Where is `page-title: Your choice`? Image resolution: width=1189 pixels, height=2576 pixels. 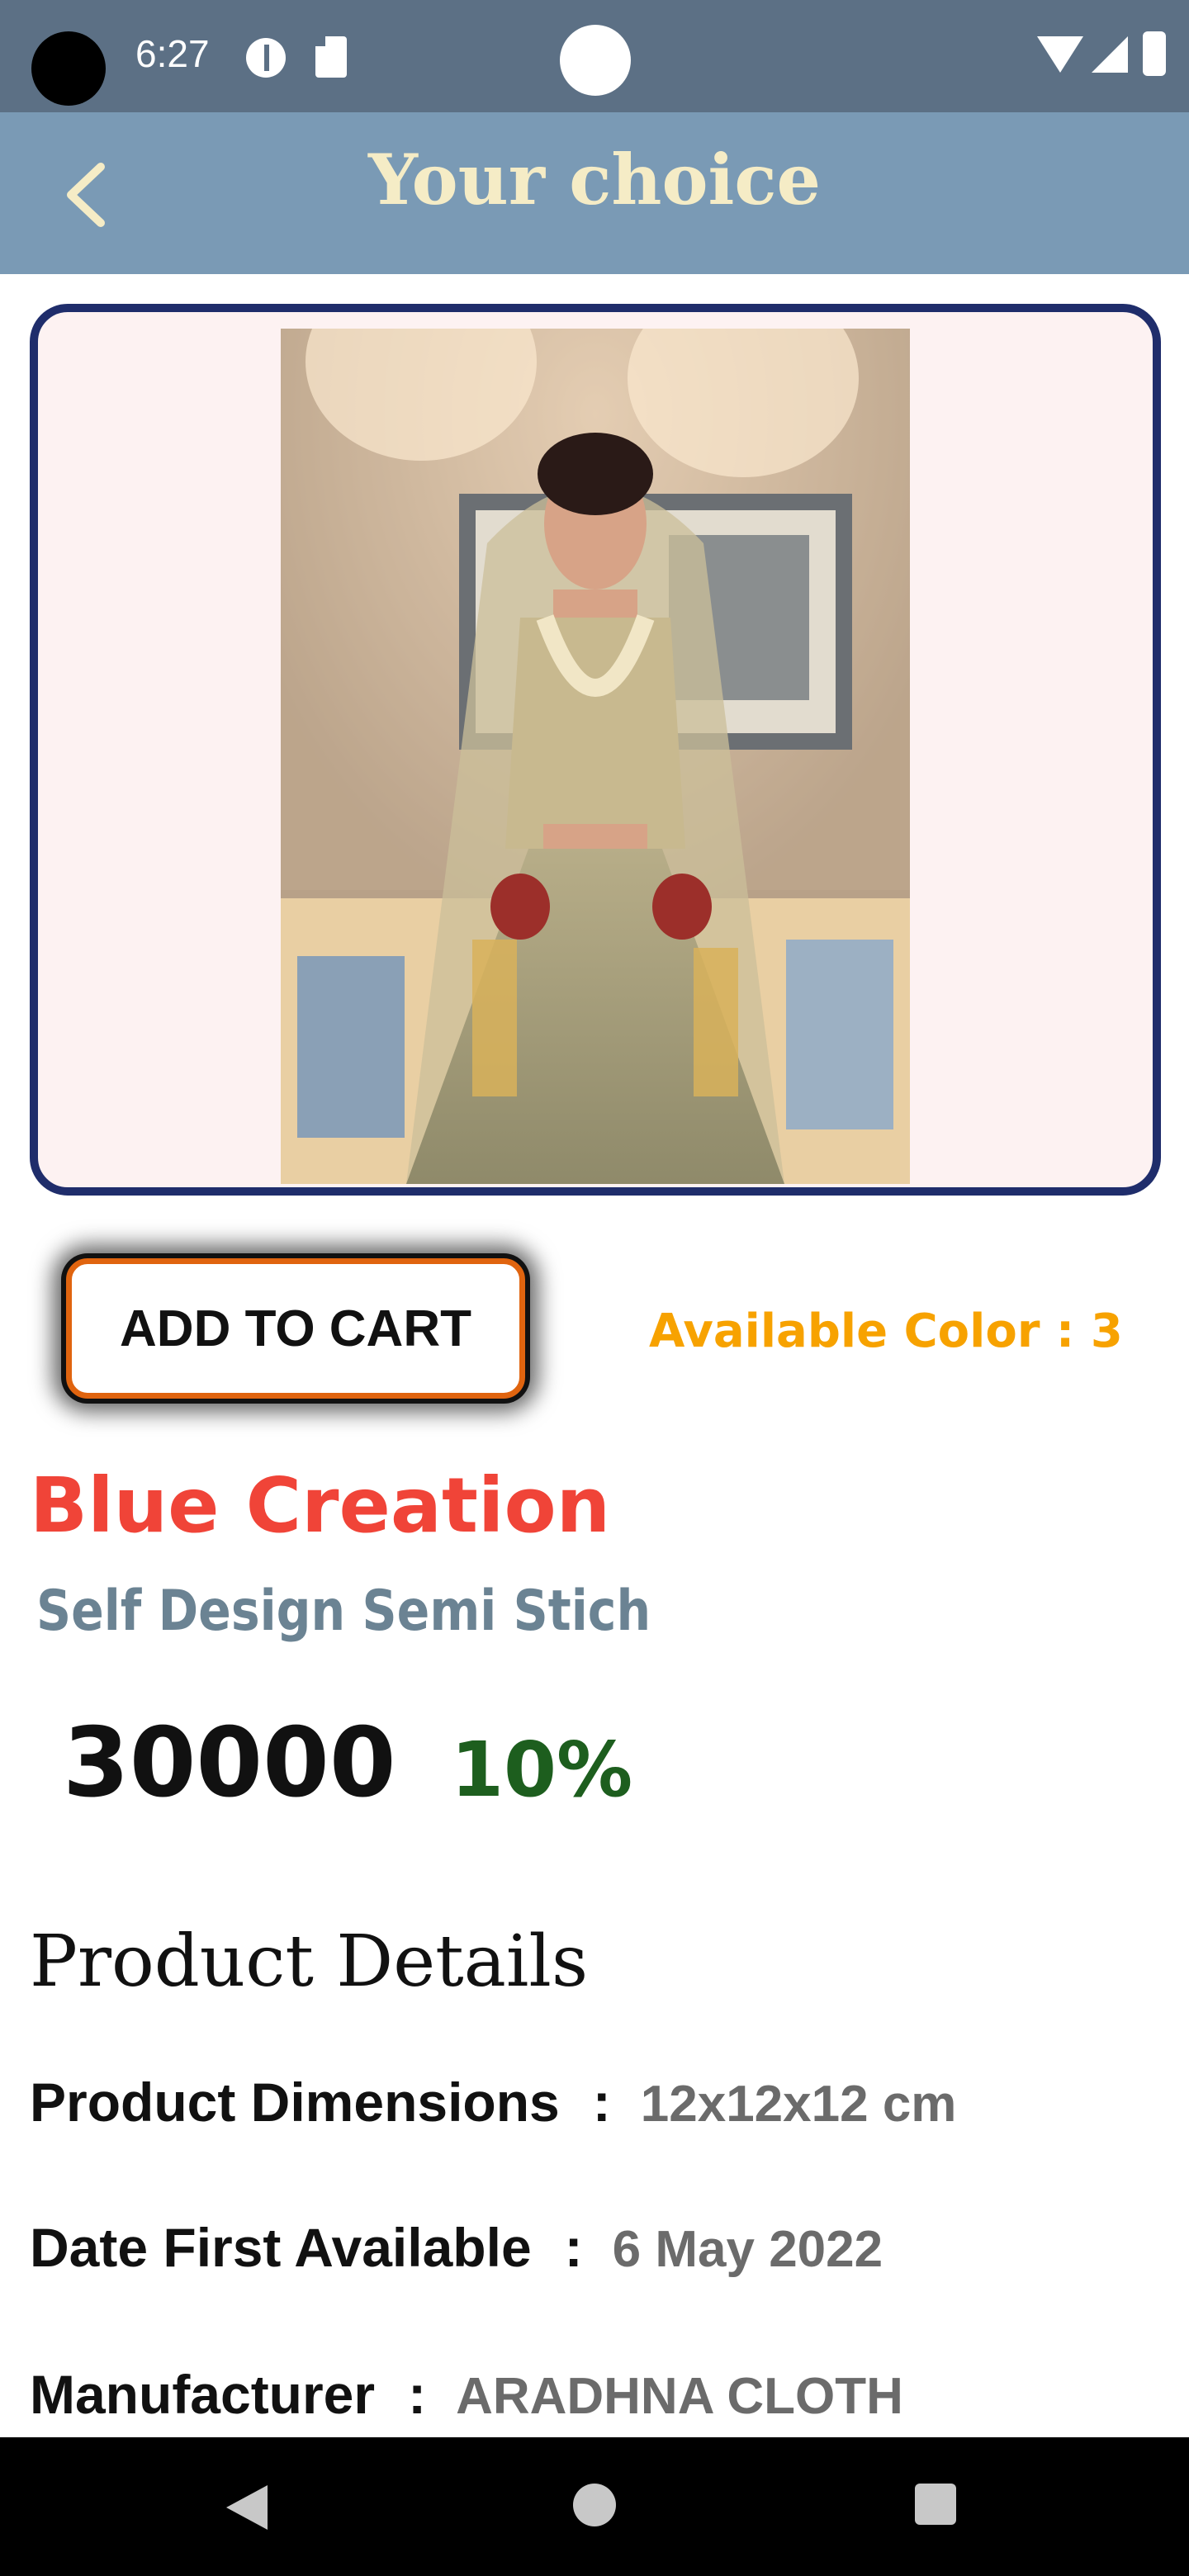
page-title: Your choice is located at coordinates (594, 179).